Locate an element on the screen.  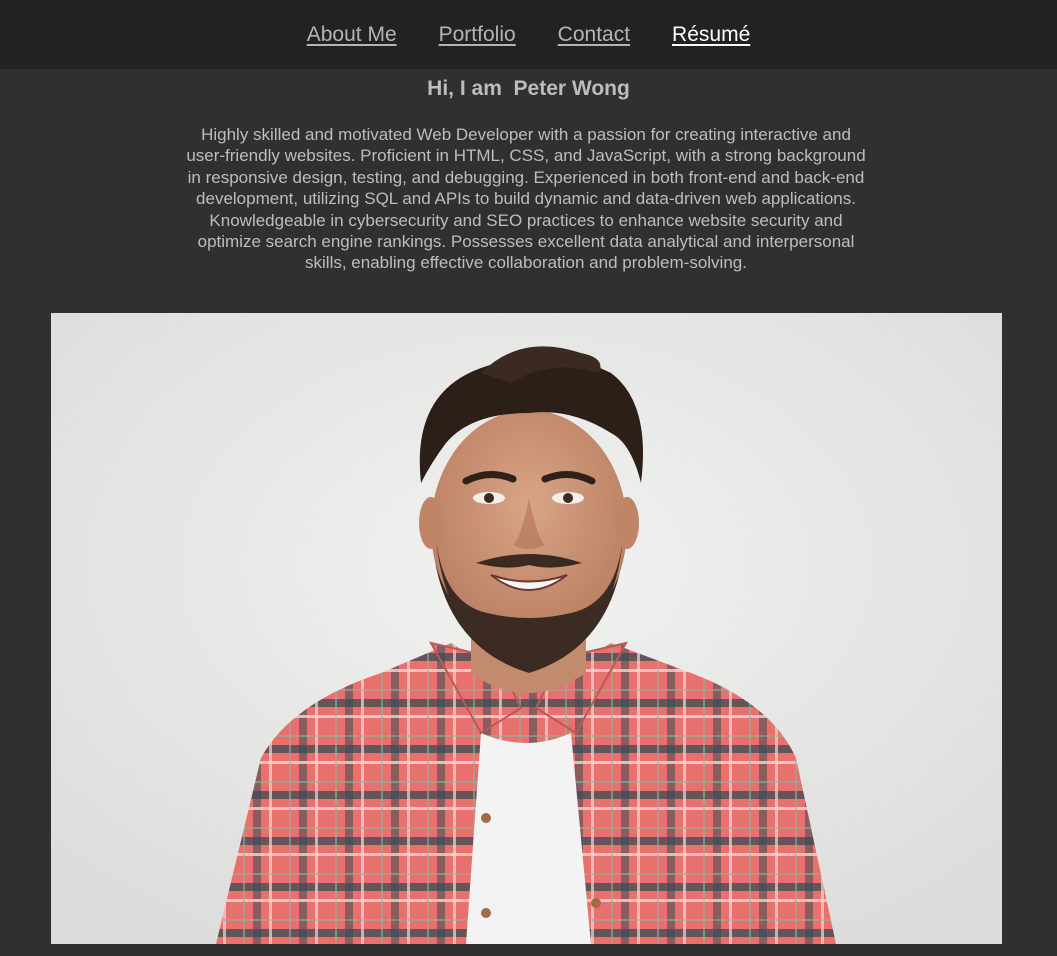
nav-link-resume: Résumé is located at coordinates (711, 35).